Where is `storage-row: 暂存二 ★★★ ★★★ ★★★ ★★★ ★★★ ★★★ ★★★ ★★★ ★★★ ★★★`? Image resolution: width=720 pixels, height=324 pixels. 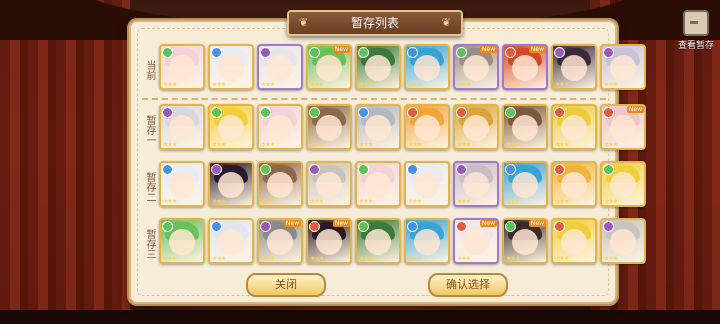 storage-row: 暂存二 ★★★ ★★★ ★★★ ★★★ ★★★ ★★★ ★★★ ★★★ ★★★ ★★★ is located at coordinates (394, 187).